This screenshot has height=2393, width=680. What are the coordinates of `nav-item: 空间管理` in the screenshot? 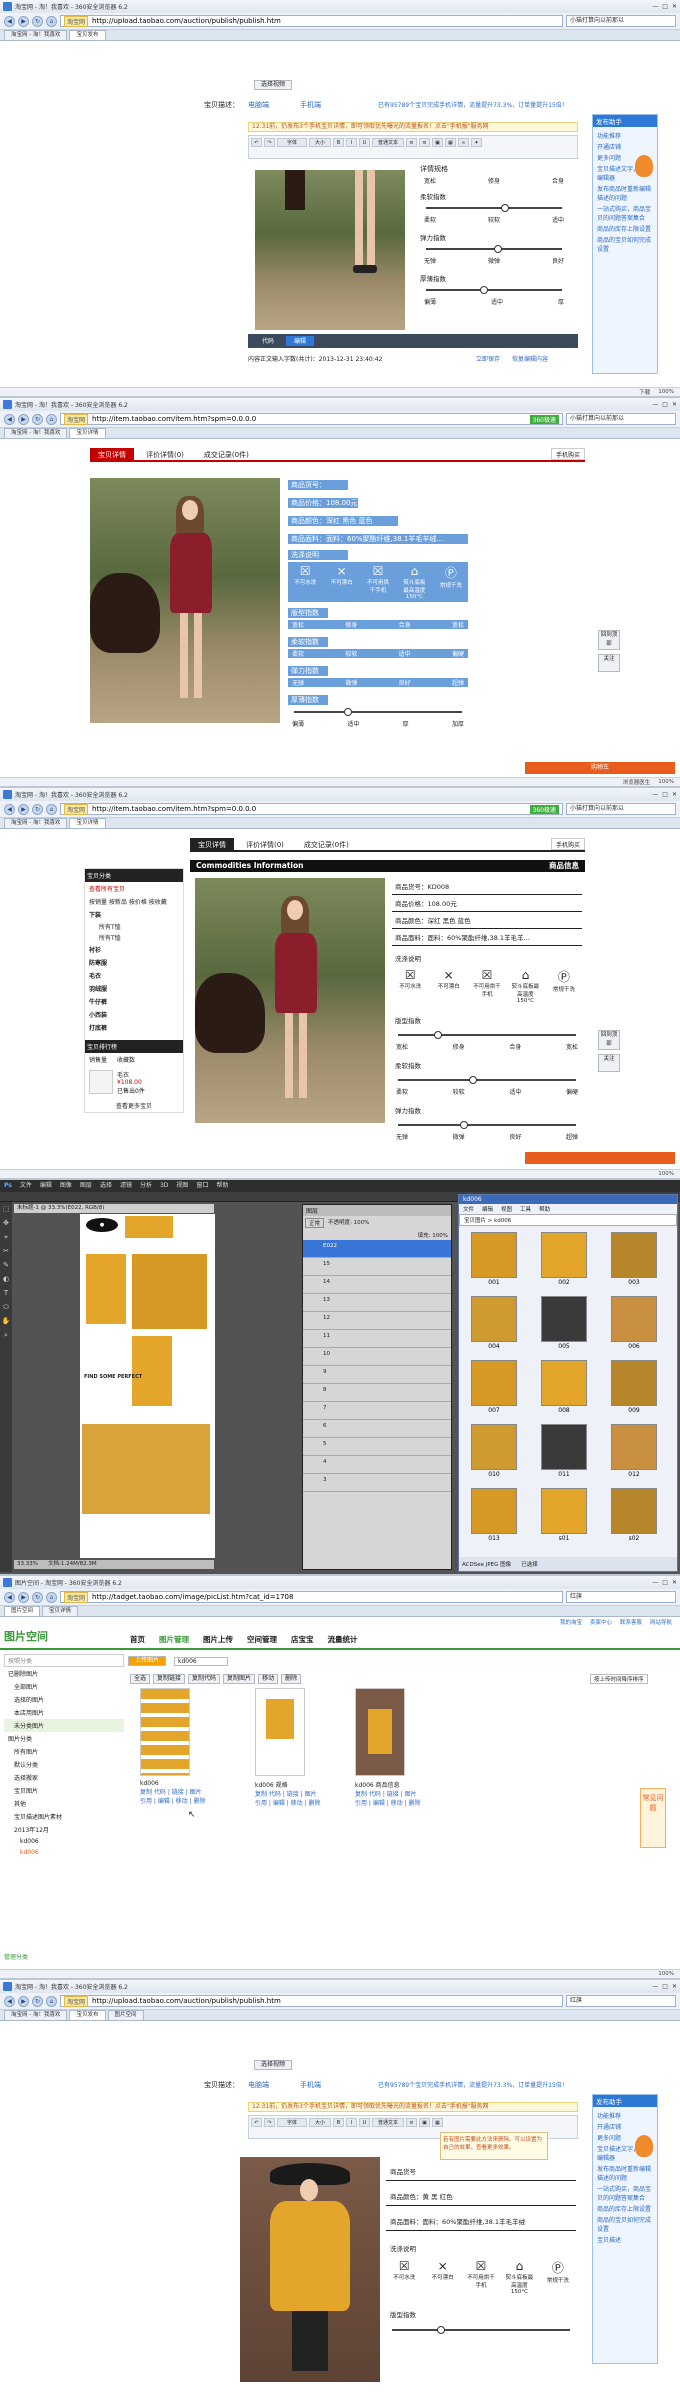 It's located at (262, 1639).